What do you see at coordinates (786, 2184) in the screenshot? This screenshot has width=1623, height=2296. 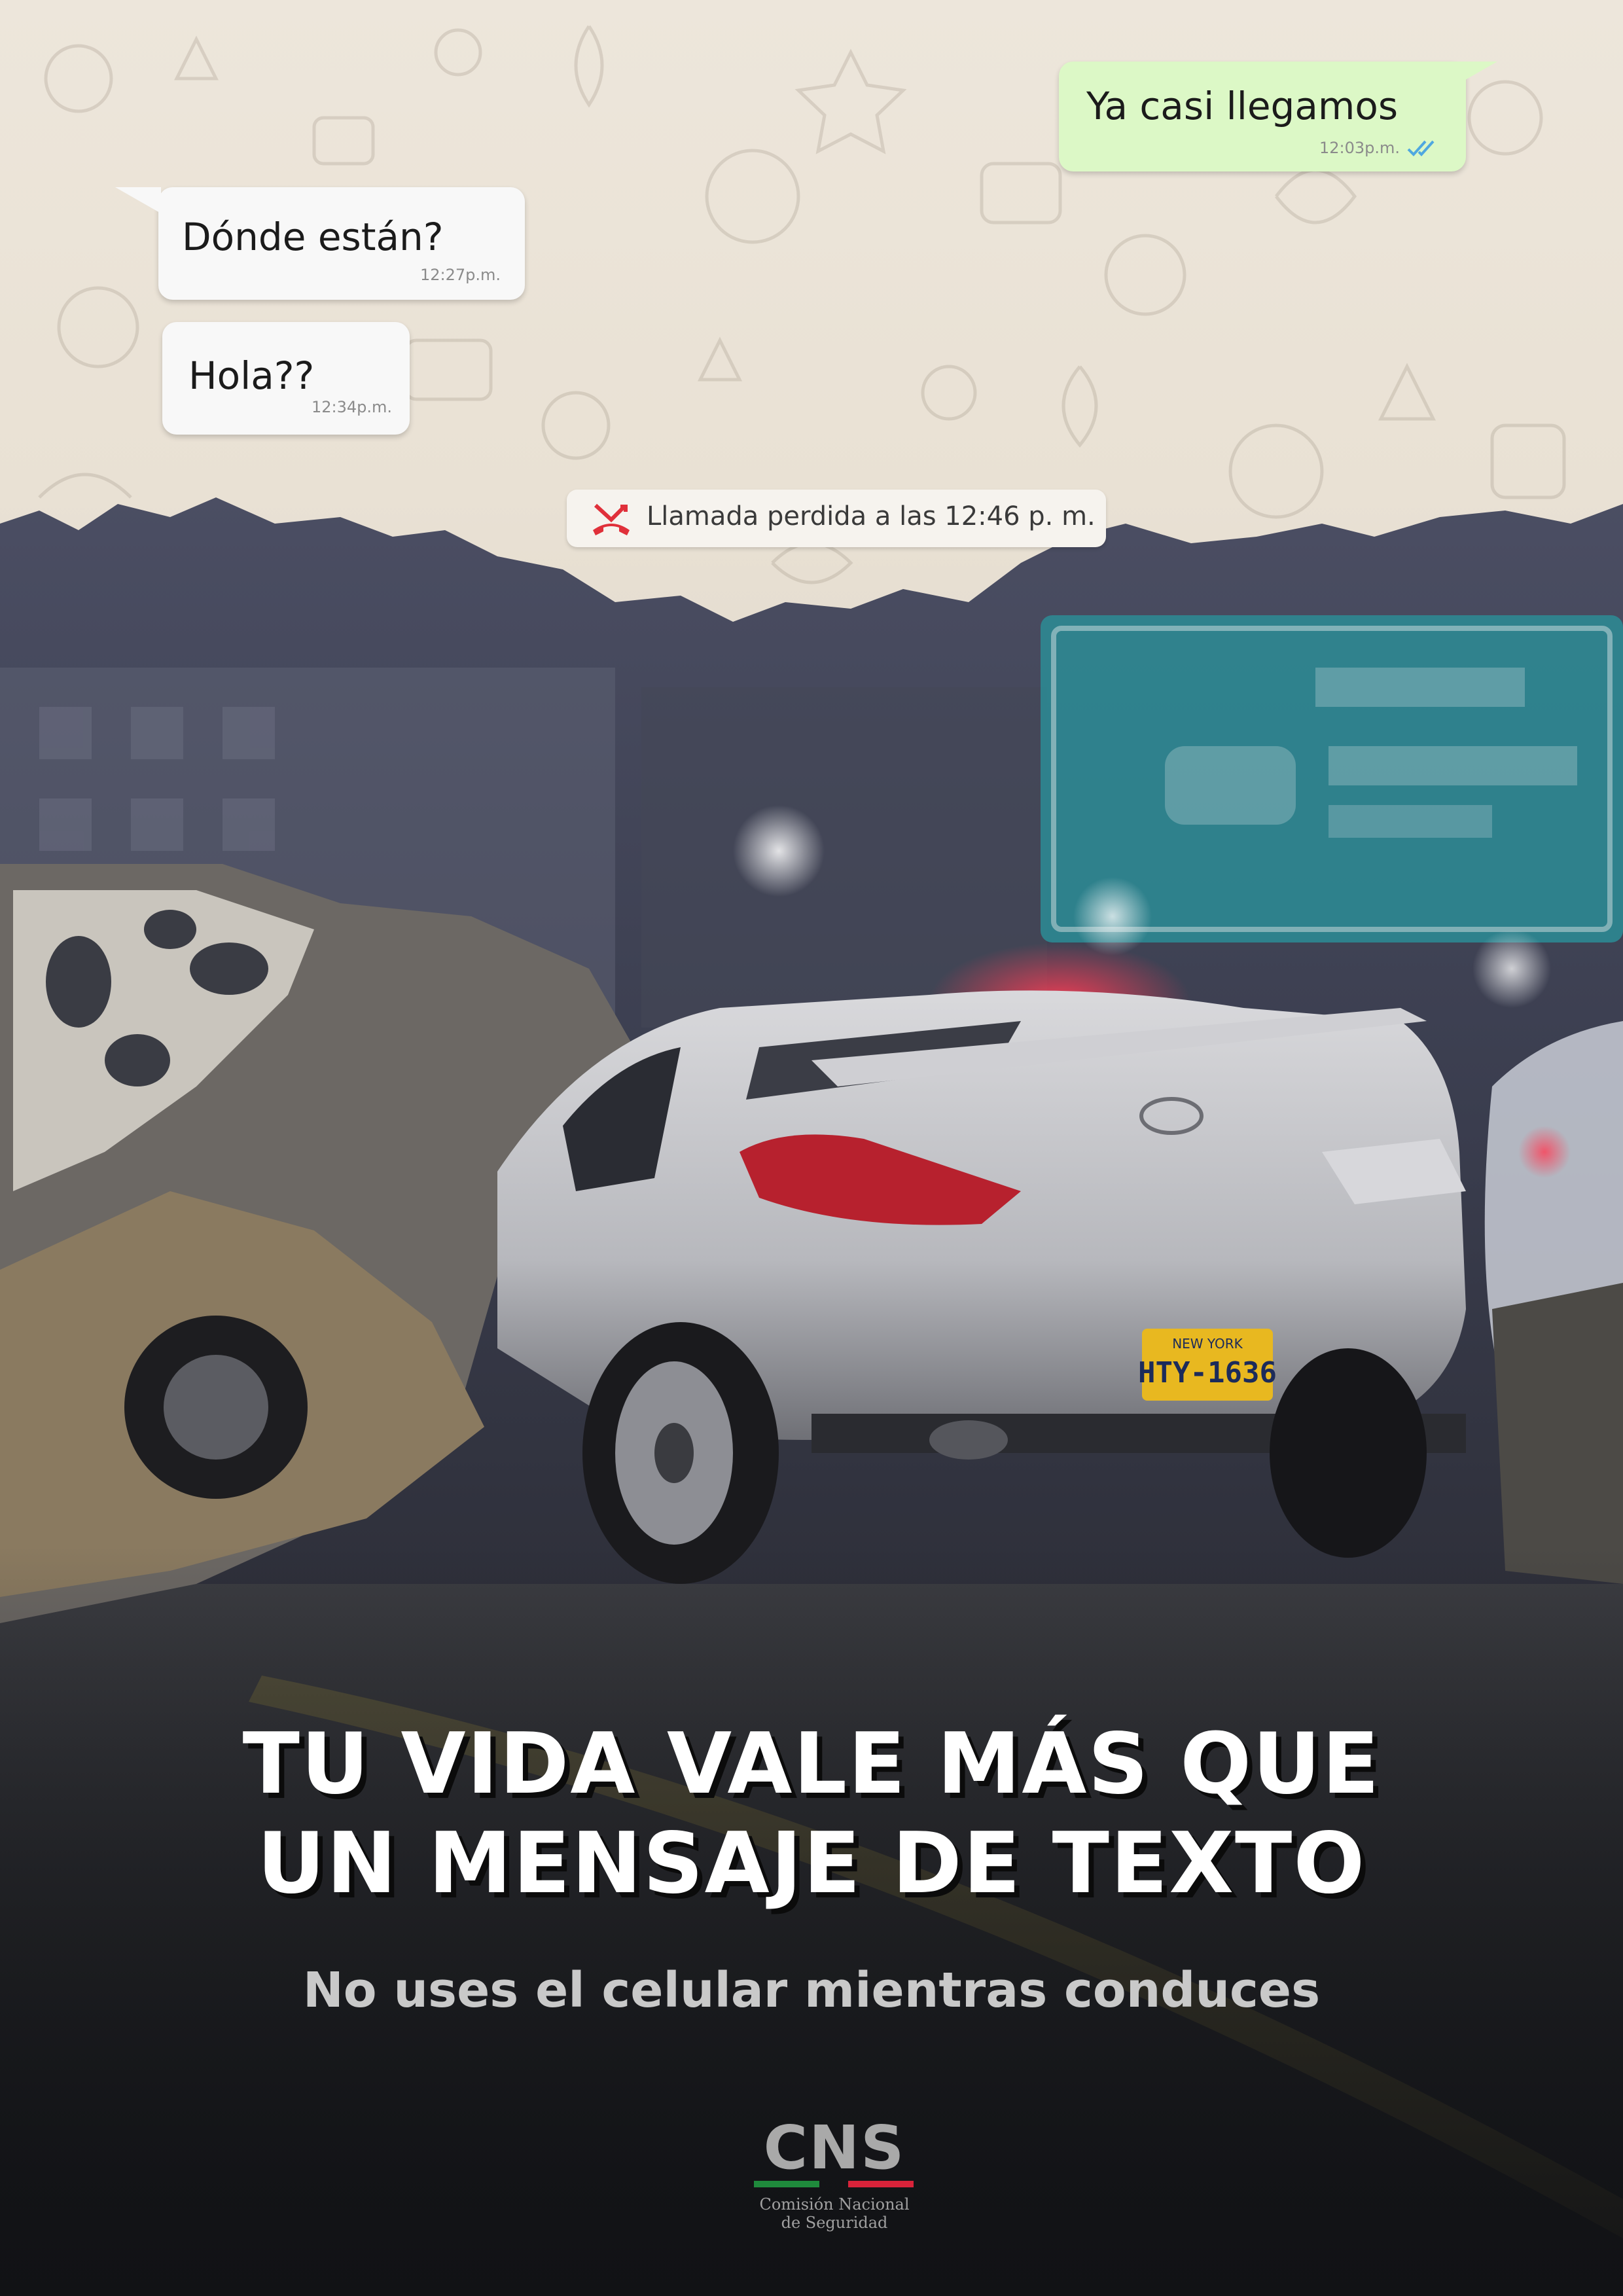 I see `logo-green-bar` at bounding box center [786, 2184].